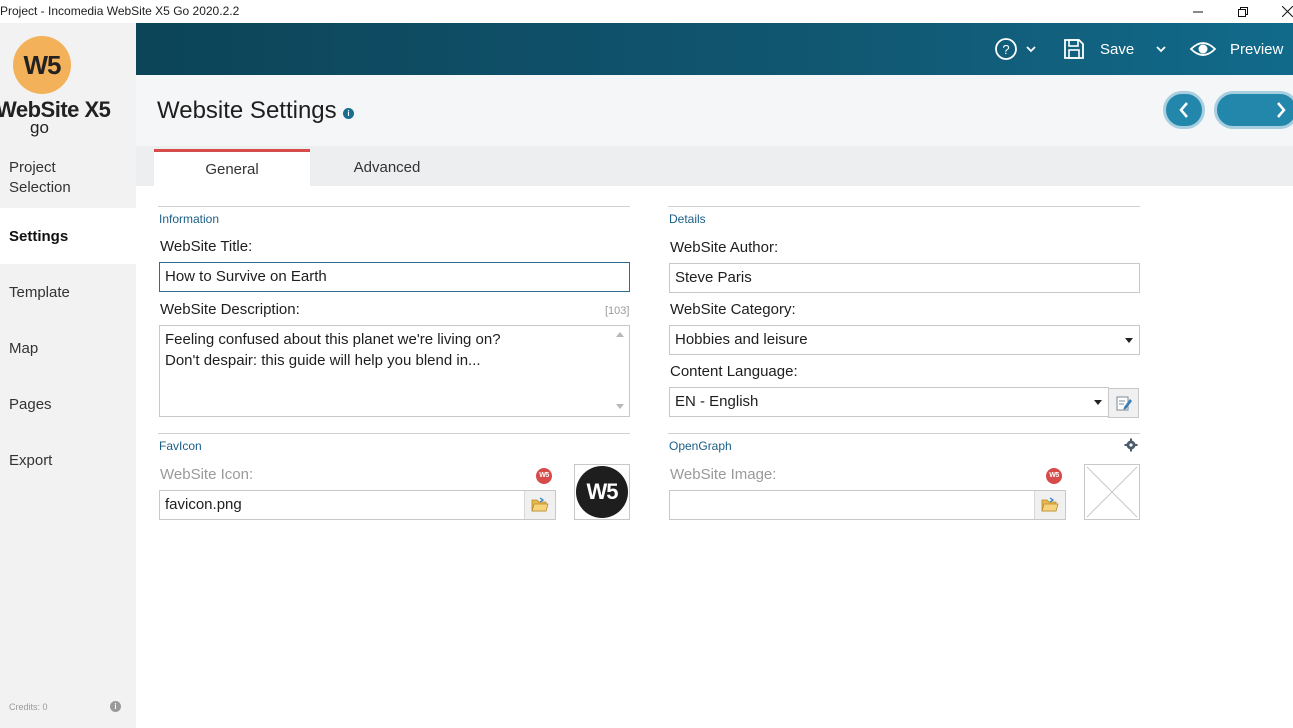  Describe the element at coordinates (68, 460) in the screenshot. I see `sidebar-item-export: Export` at that location.